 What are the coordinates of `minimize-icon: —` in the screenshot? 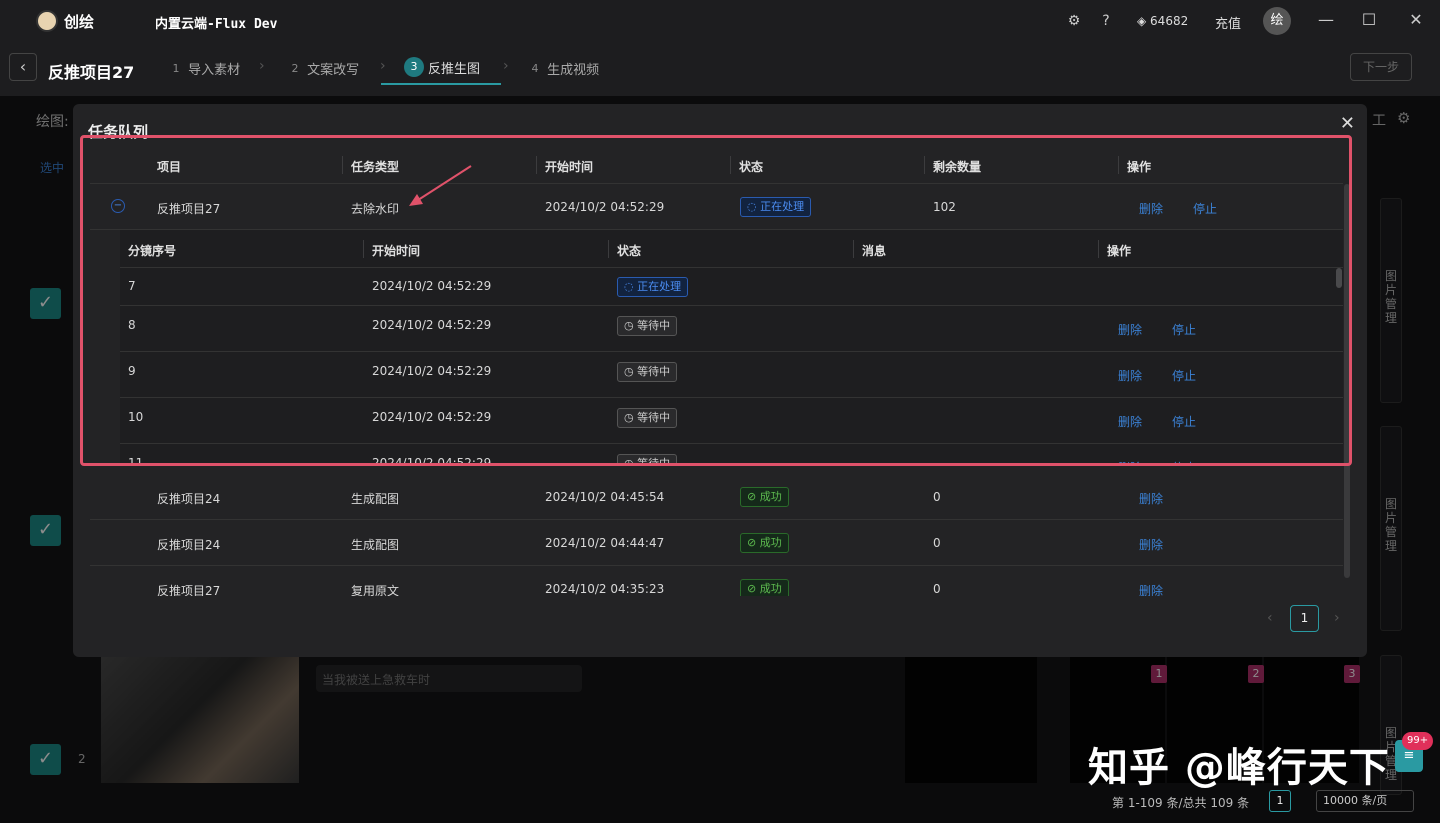 It's located at (1326, 20).